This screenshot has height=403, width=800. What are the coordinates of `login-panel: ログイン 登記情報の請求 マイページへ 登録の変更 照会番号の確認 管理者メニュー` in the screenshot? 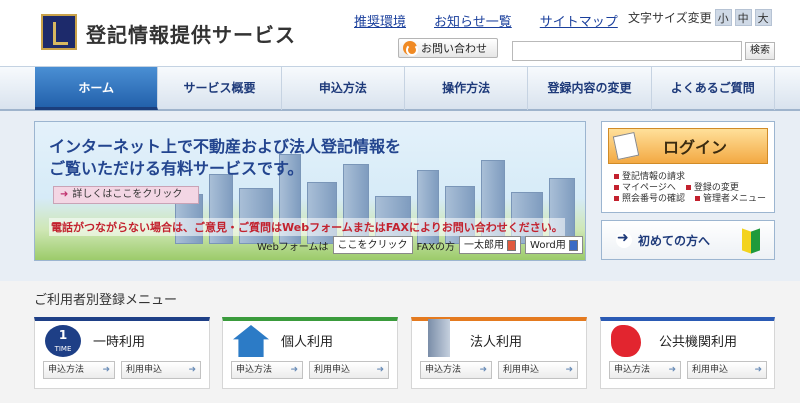 It's located at (688, 167).